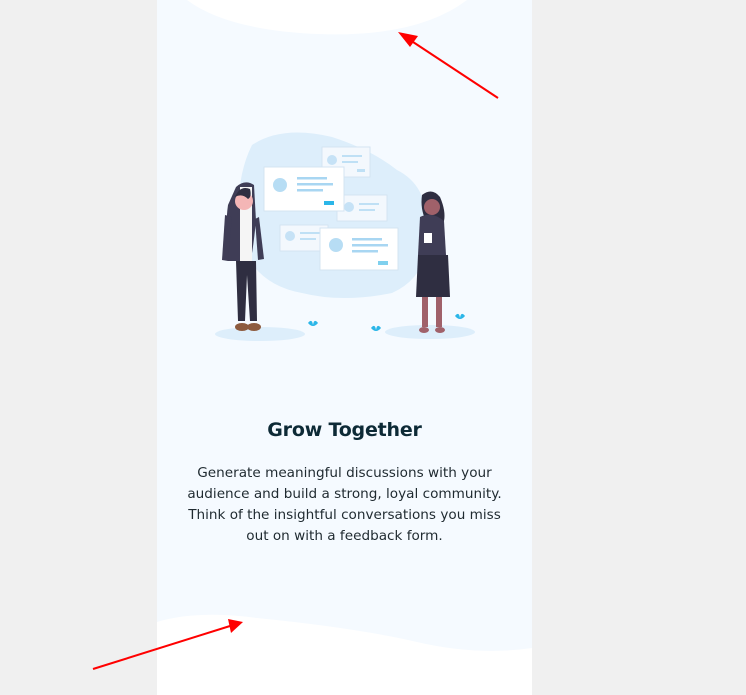  I want to click on card-main, so click(304, 189).